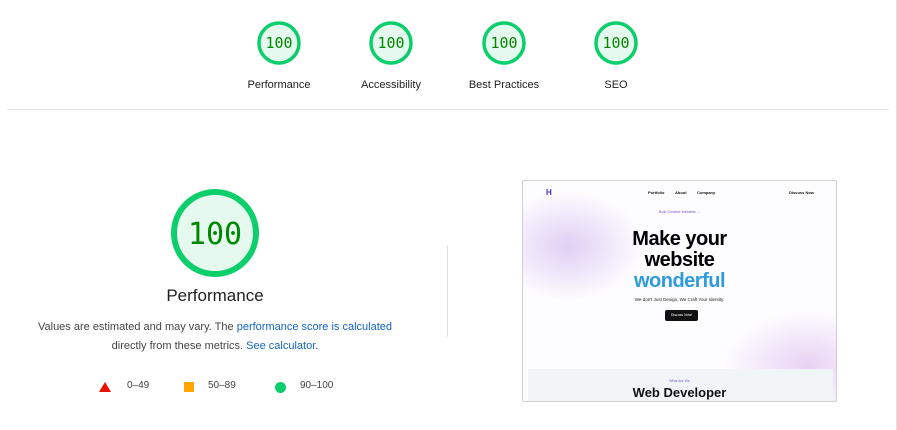 The width and height of the screenshot is (897, 430). Describe the element at coordinates (679, 260) in the screenshot. I see `site-headline: website` at that location.